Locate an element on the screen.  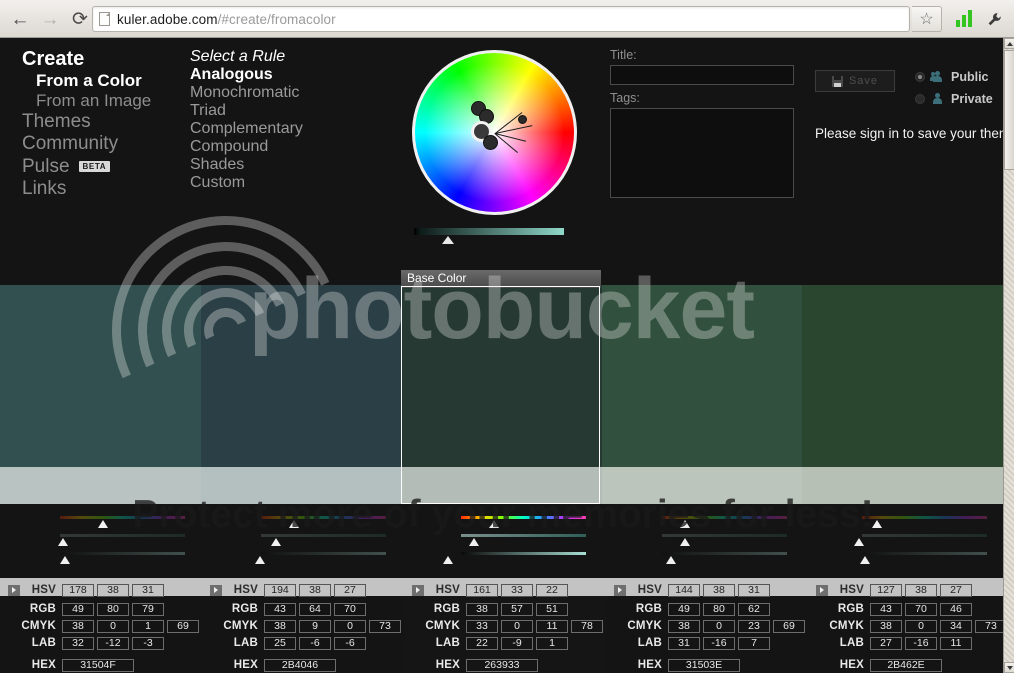
value-lab-2: 11 is located at coordinates (956, 643).